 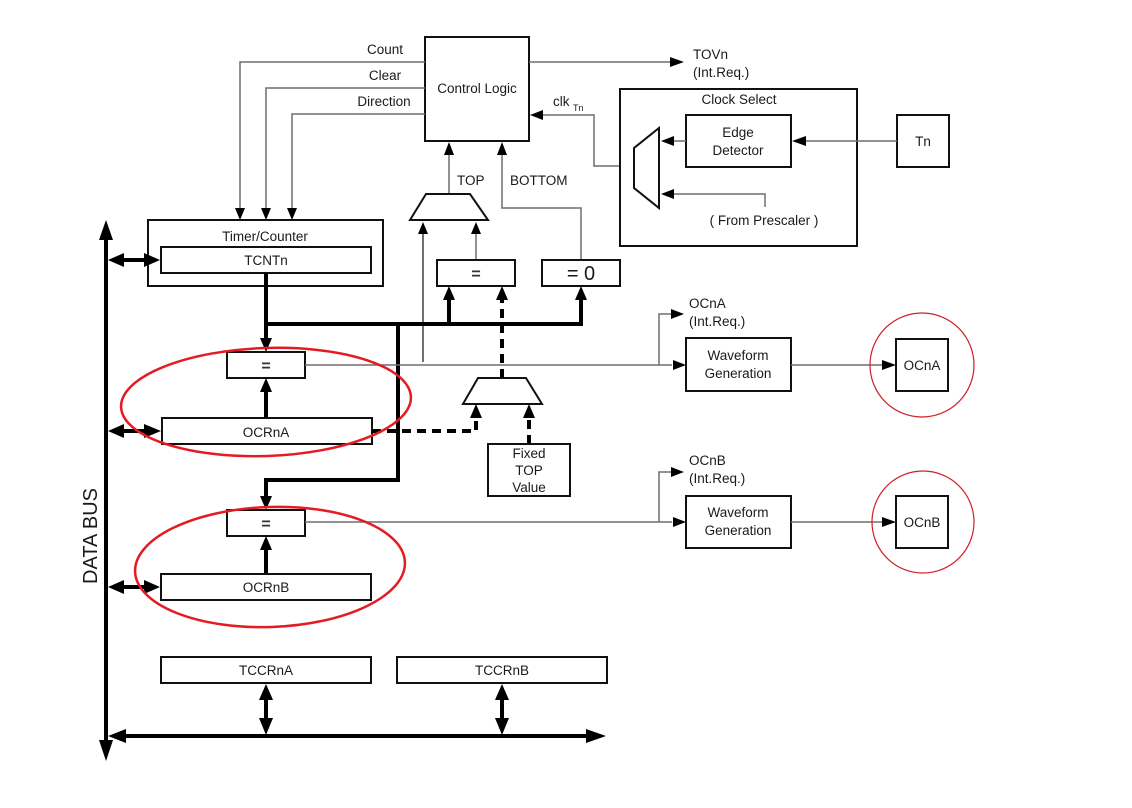 What do you see at coordinates (266, 260) in the screenshot?
I see `tcntn-label: TCNTn` at bounding box center [266, 260].